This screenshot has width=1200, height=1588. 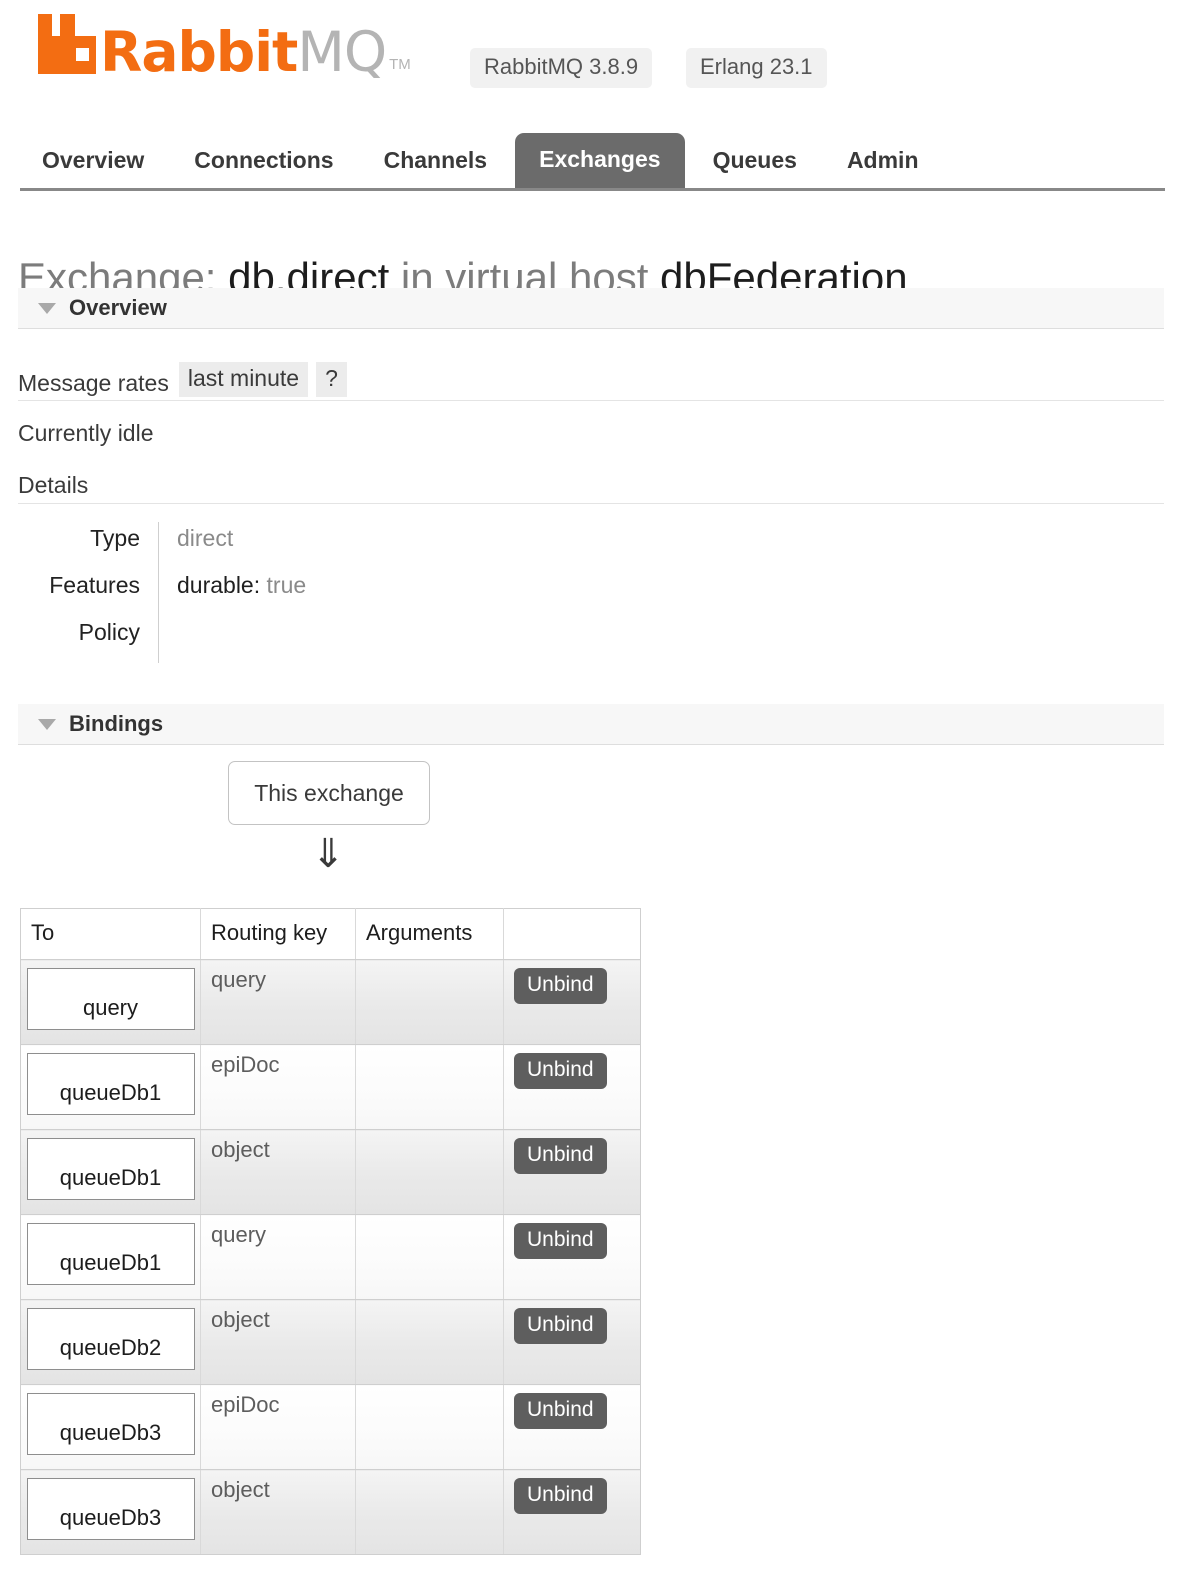 I want to click on logo-text-rabbit: Rabbit, so click(x=199, y=52).